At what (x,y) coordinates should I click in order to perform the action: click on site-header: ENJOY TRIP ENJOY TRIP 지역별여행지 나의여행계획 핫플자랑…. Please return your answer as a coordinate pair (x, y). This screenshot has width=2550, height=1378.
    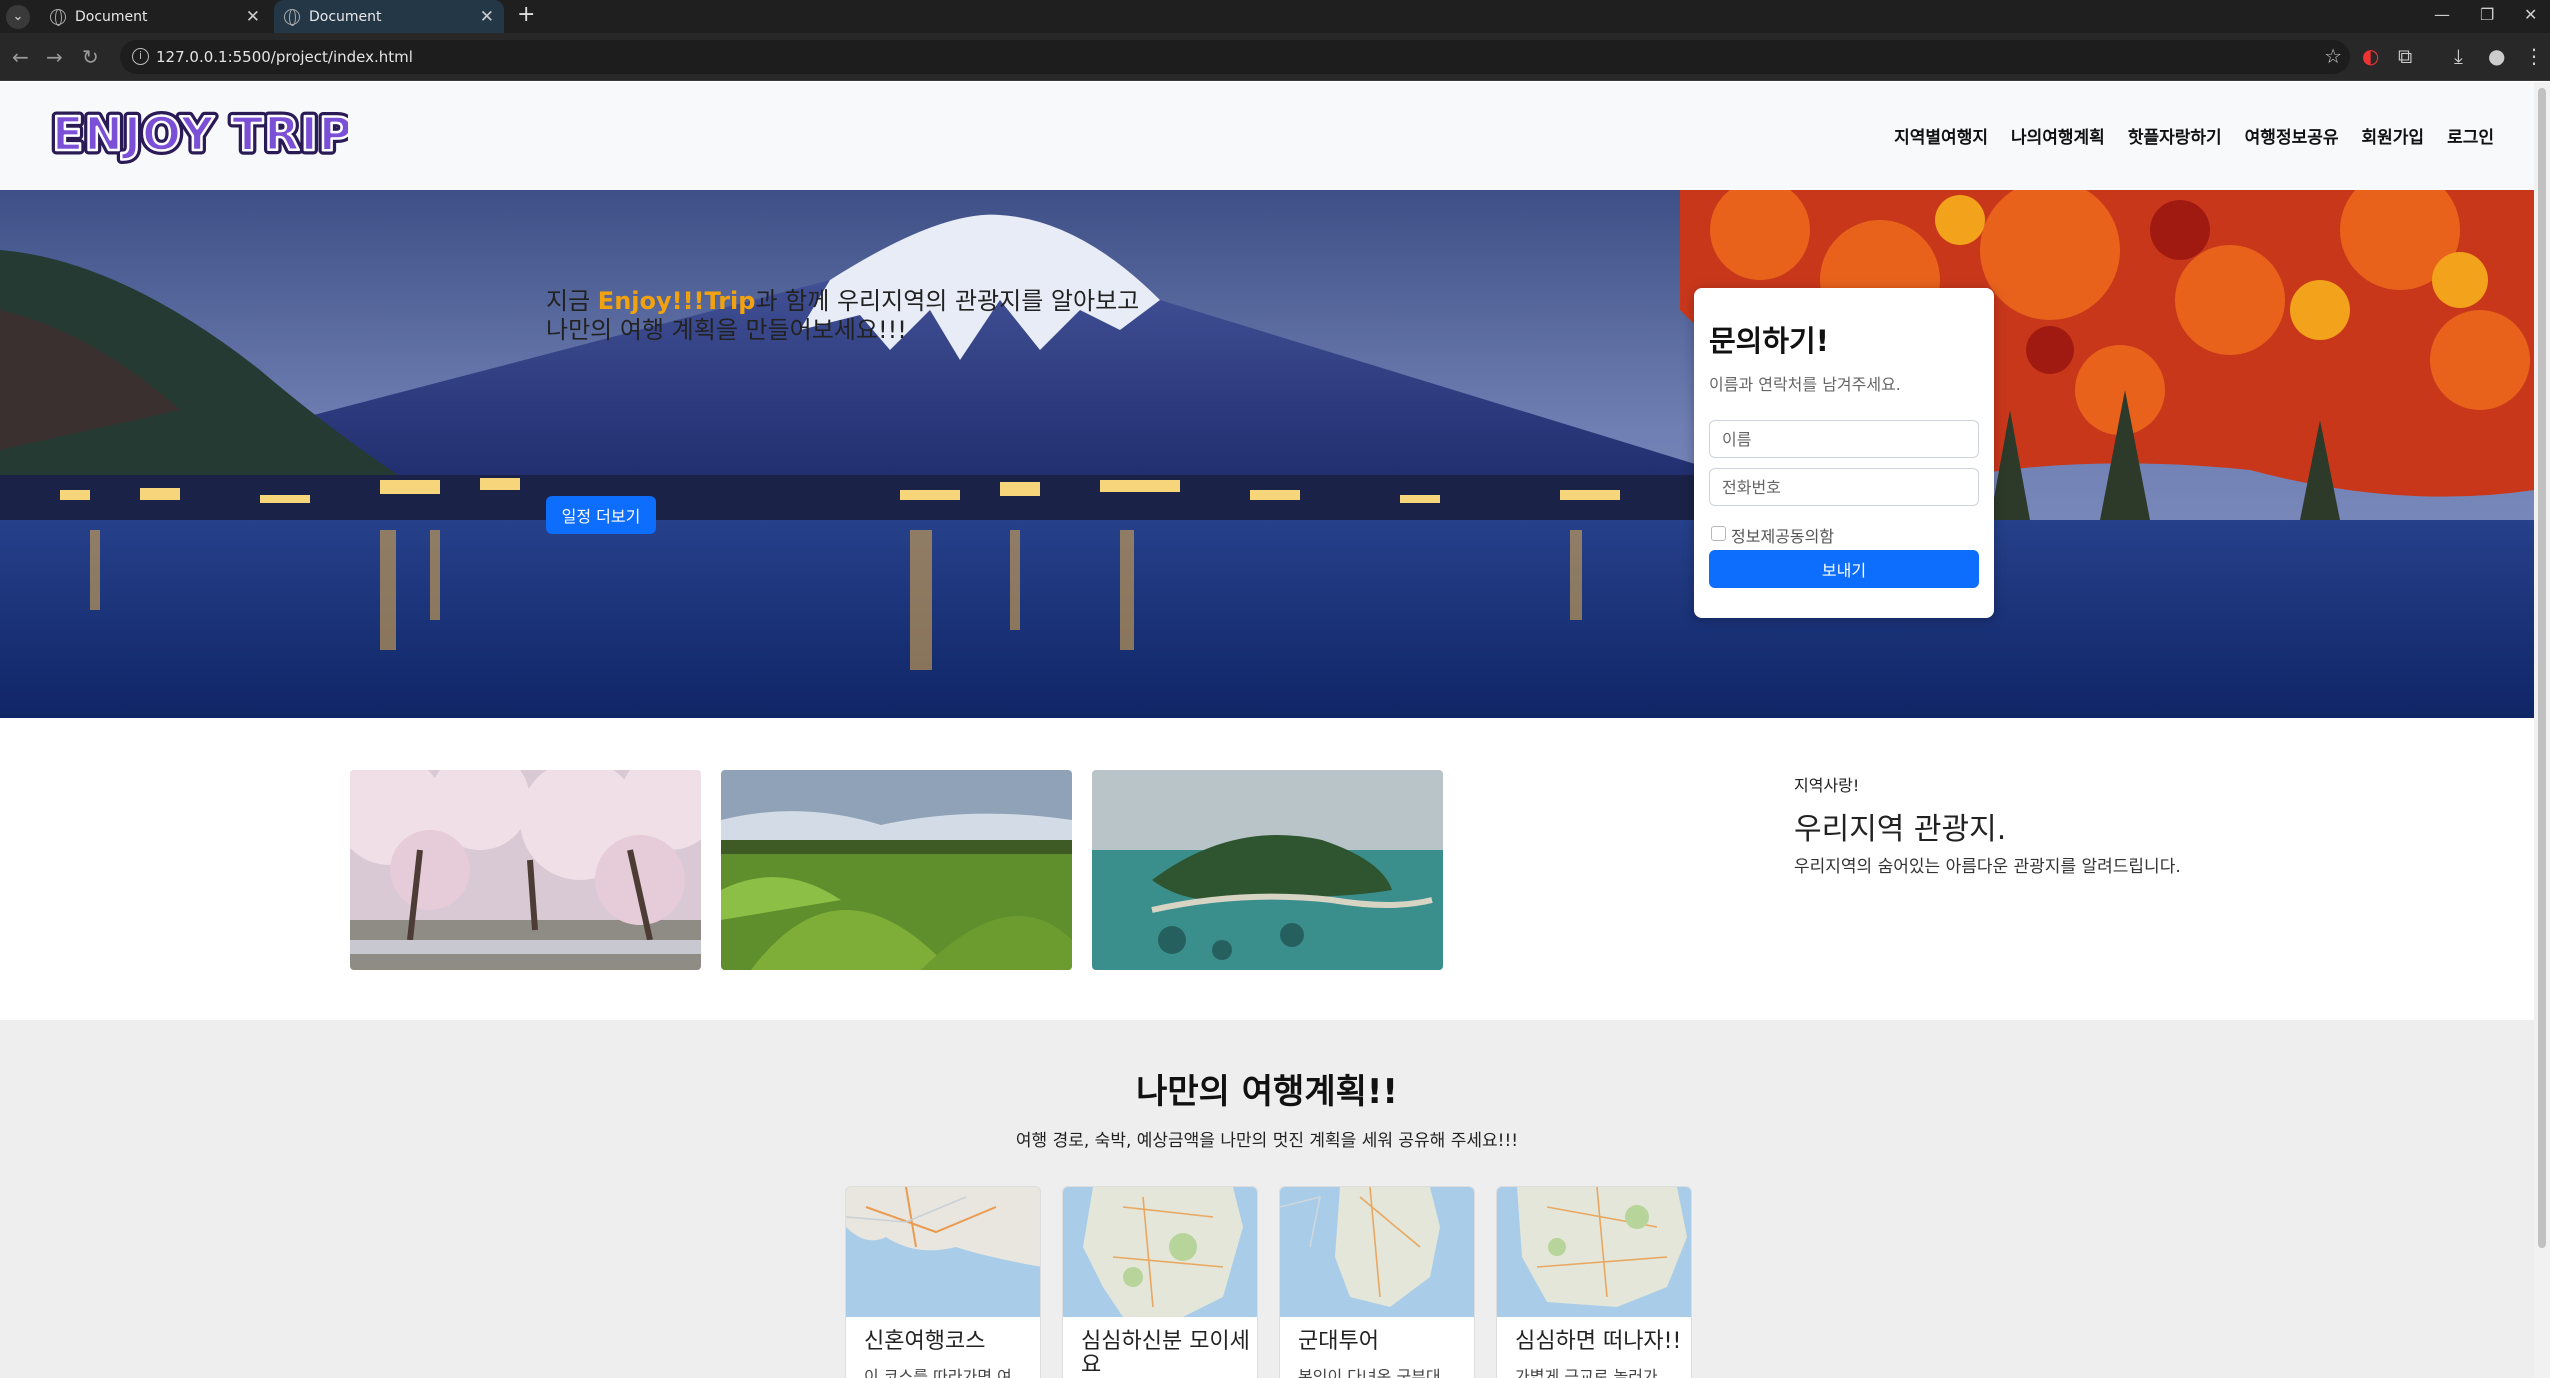
    Looking at the image, I should click on (1267, 136).